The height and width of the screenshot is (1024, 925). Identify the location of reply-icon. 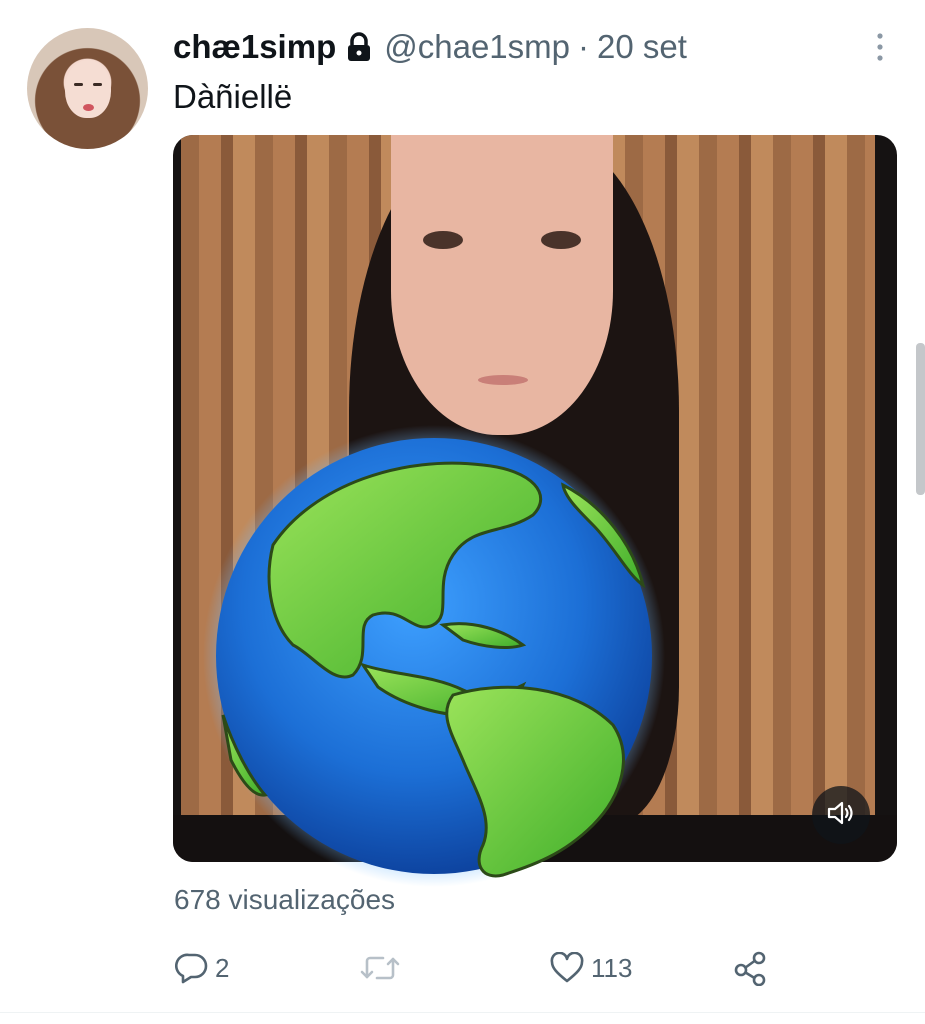
(192, 968).